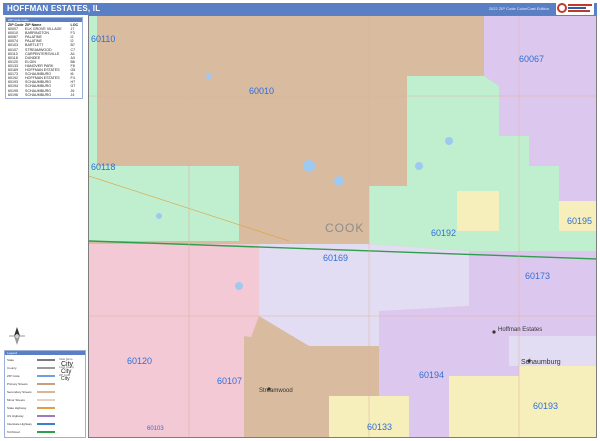 The width and height of the screenshot is (600, 441). Describe the element at coordinates (72, 94) in the screenshot. I see `zip-index-loc: J4` at that location.